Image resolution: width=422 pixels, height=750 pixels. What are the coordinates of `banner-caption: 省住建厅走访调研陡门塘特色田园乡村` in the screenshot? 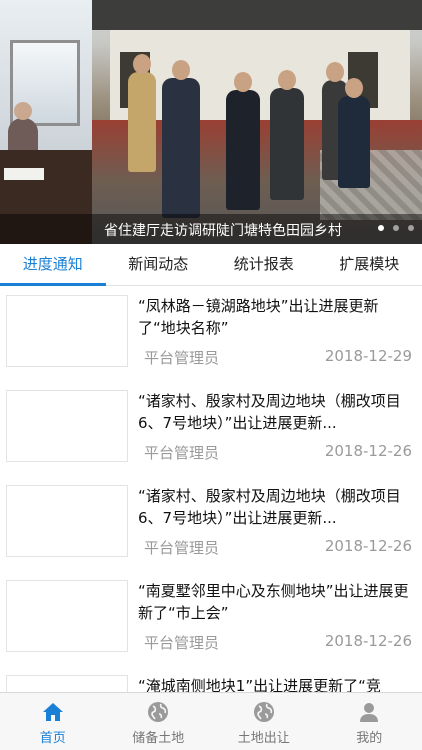 It's located at (223, 231).